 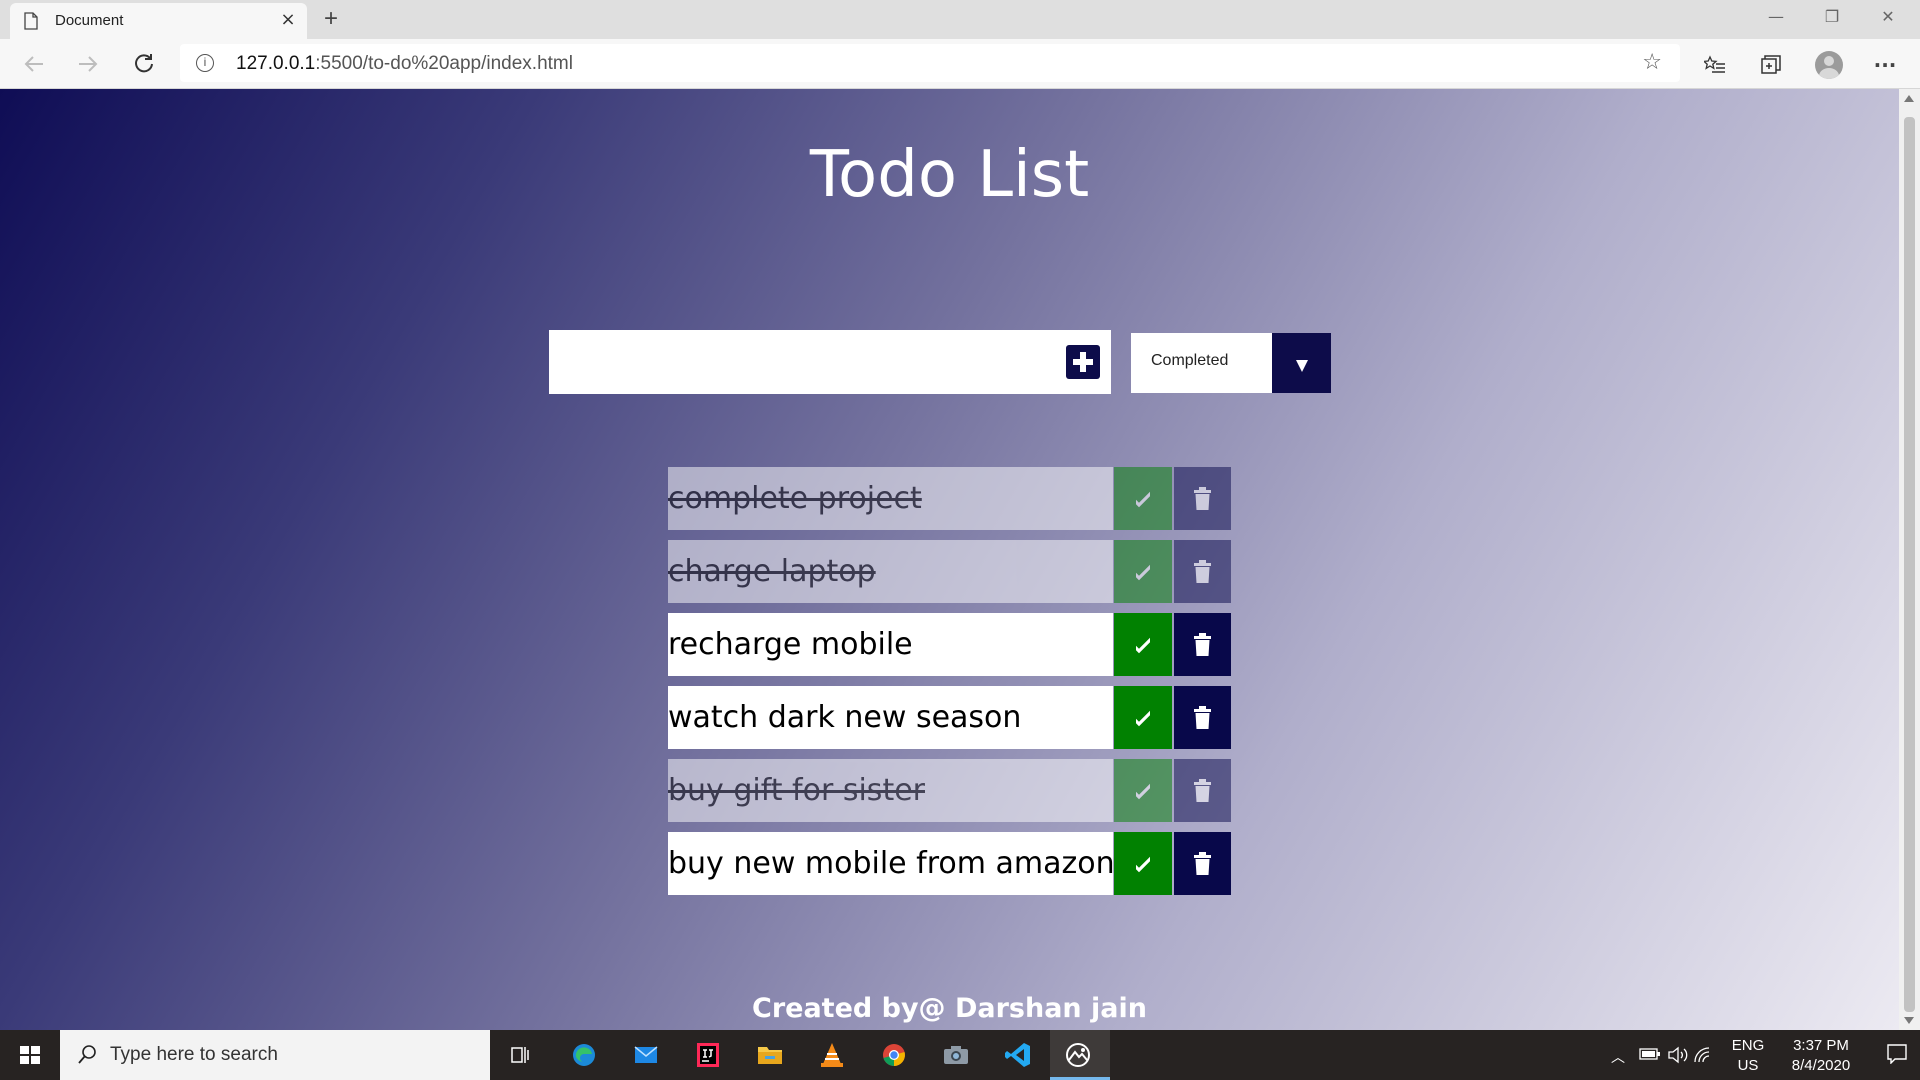 What do you see at coordinates (802, 362) in the screenshot?
I see `todo-input` at bounding box center [802, 362].